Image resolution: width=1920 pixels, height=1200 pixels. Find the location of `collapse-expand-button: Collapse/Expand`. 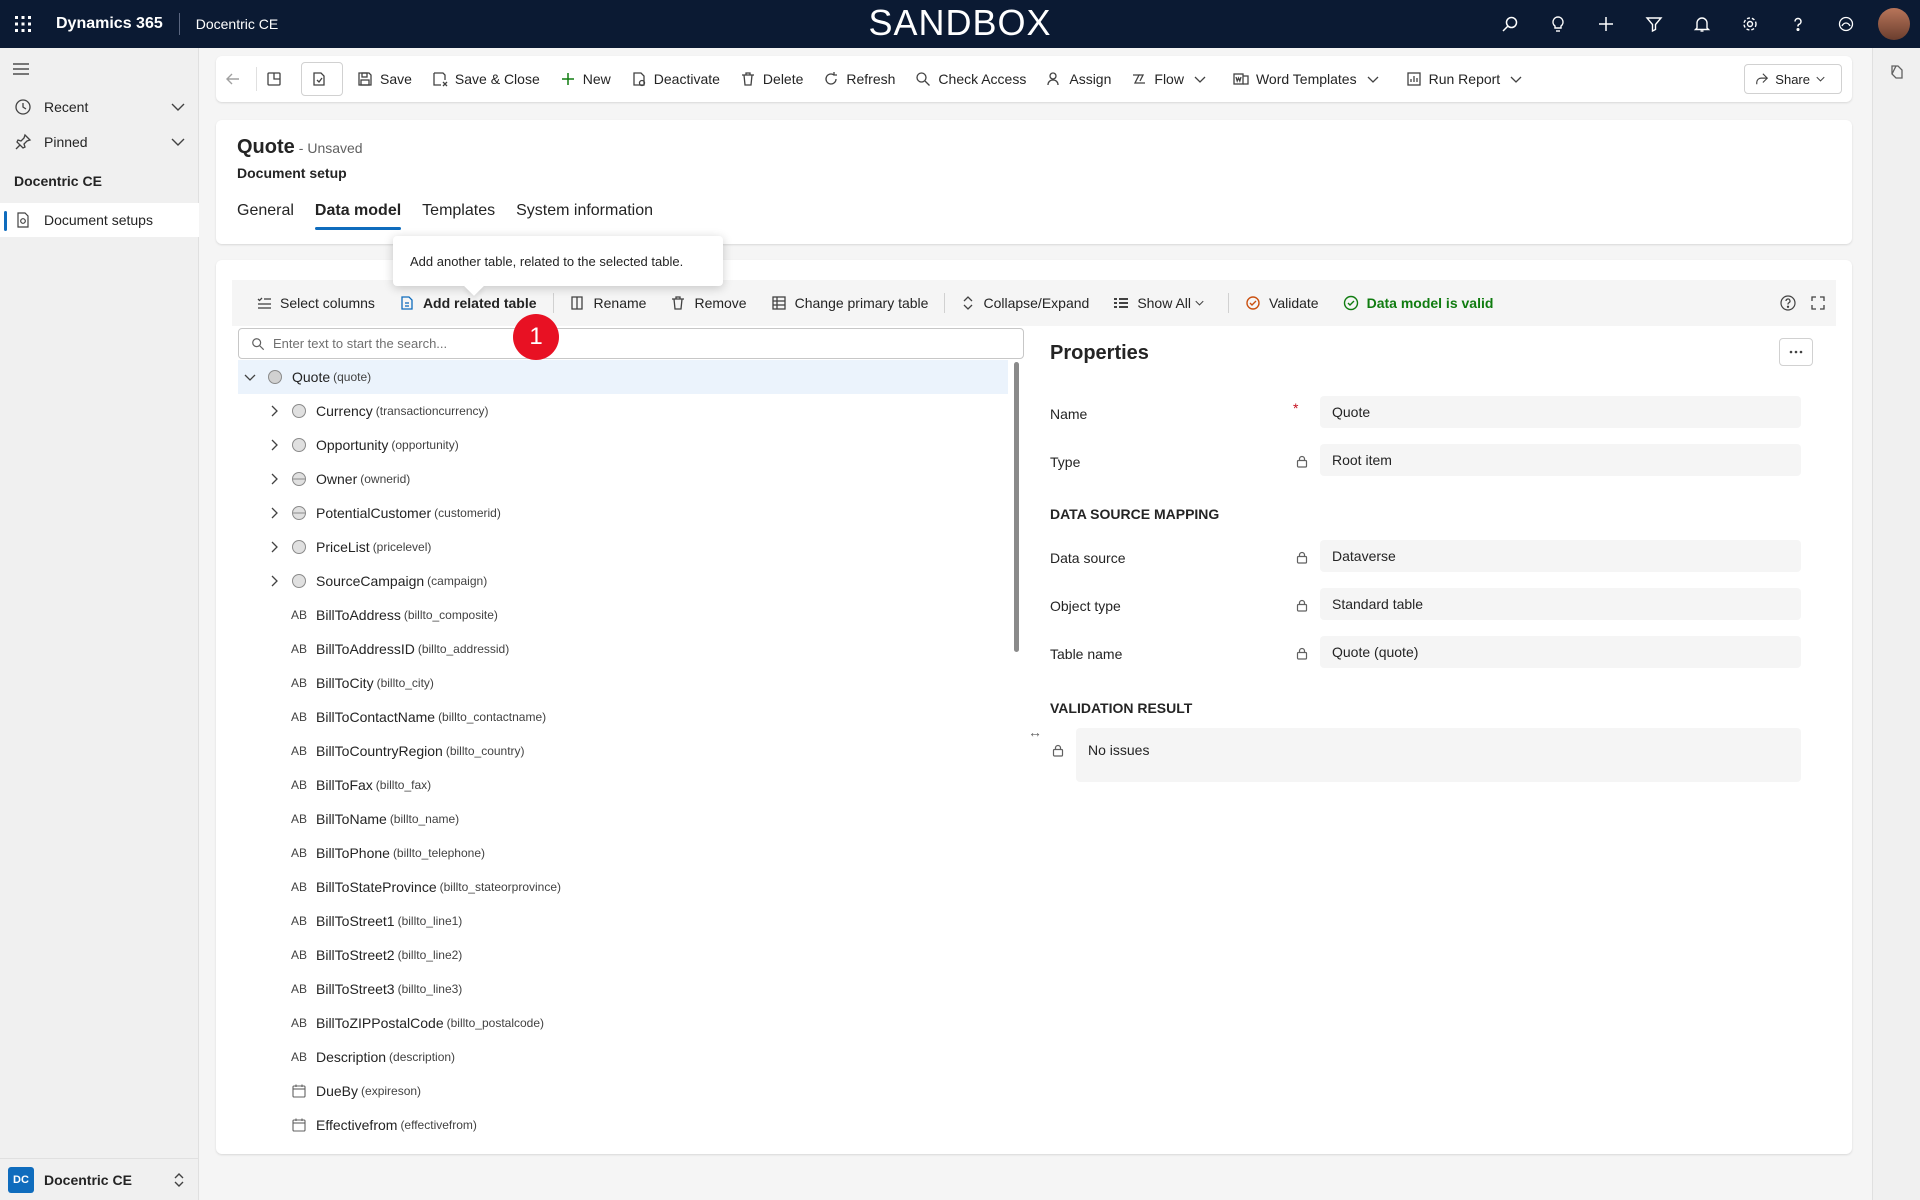

collapse-expand-button: Collapse/Expand is located at coordinates (1025, 303).